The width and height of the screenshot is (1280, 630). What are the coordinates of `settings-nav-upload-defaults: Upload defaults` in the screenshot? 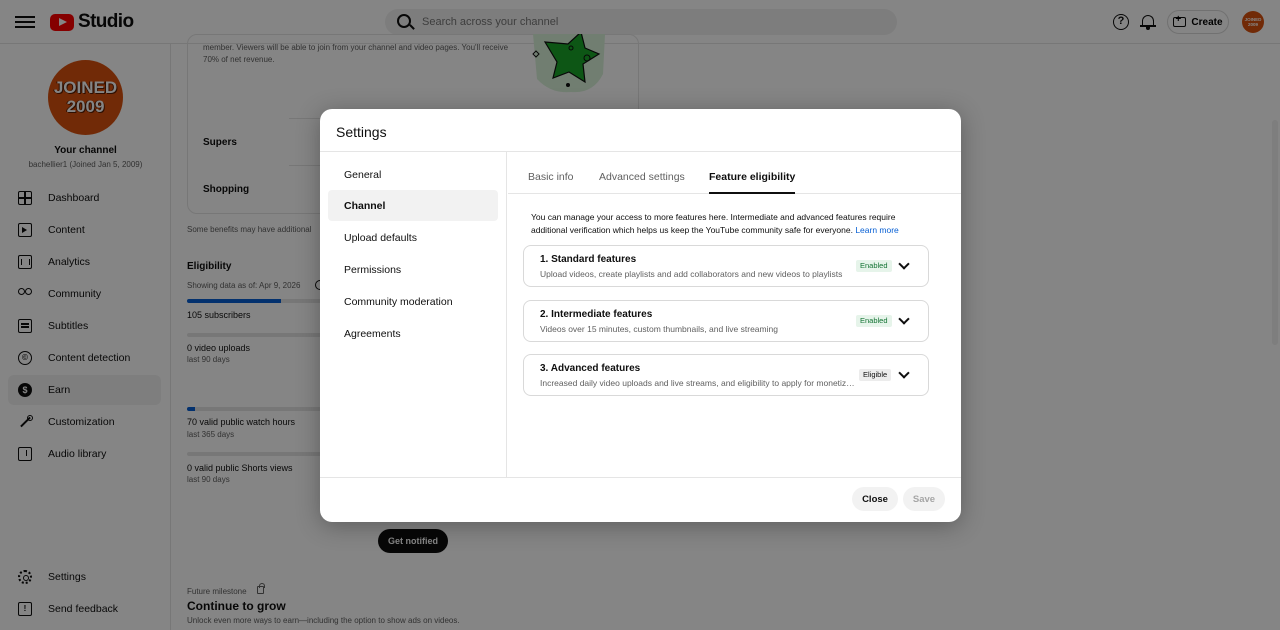 It's located at (413, 237).